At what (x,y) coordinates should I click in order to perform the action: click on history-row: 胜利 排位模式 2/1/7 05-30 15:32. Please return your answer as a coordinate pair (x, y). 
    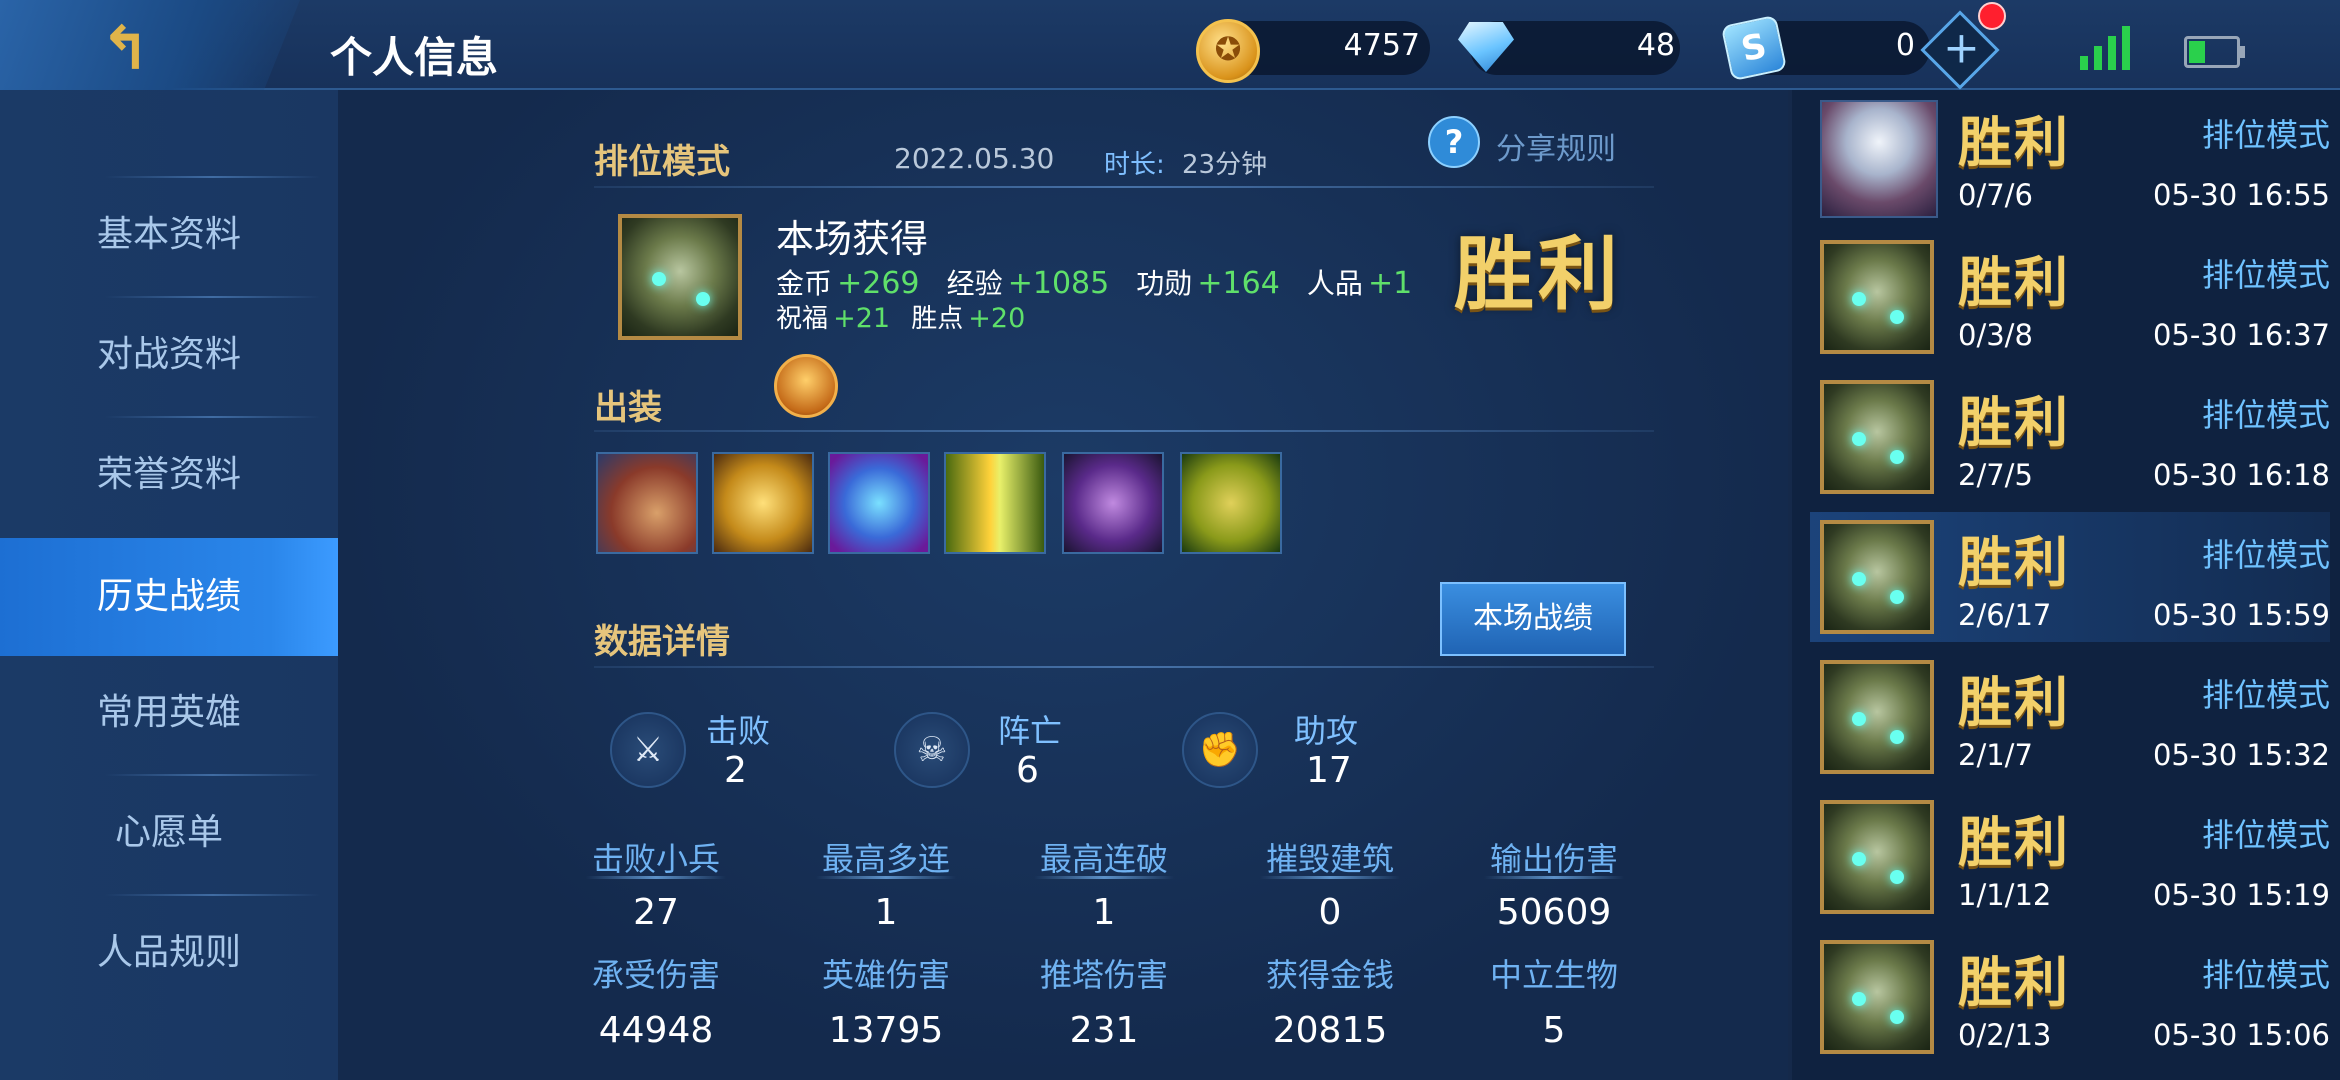
    Looking at the image, I should click on (2070, 717).